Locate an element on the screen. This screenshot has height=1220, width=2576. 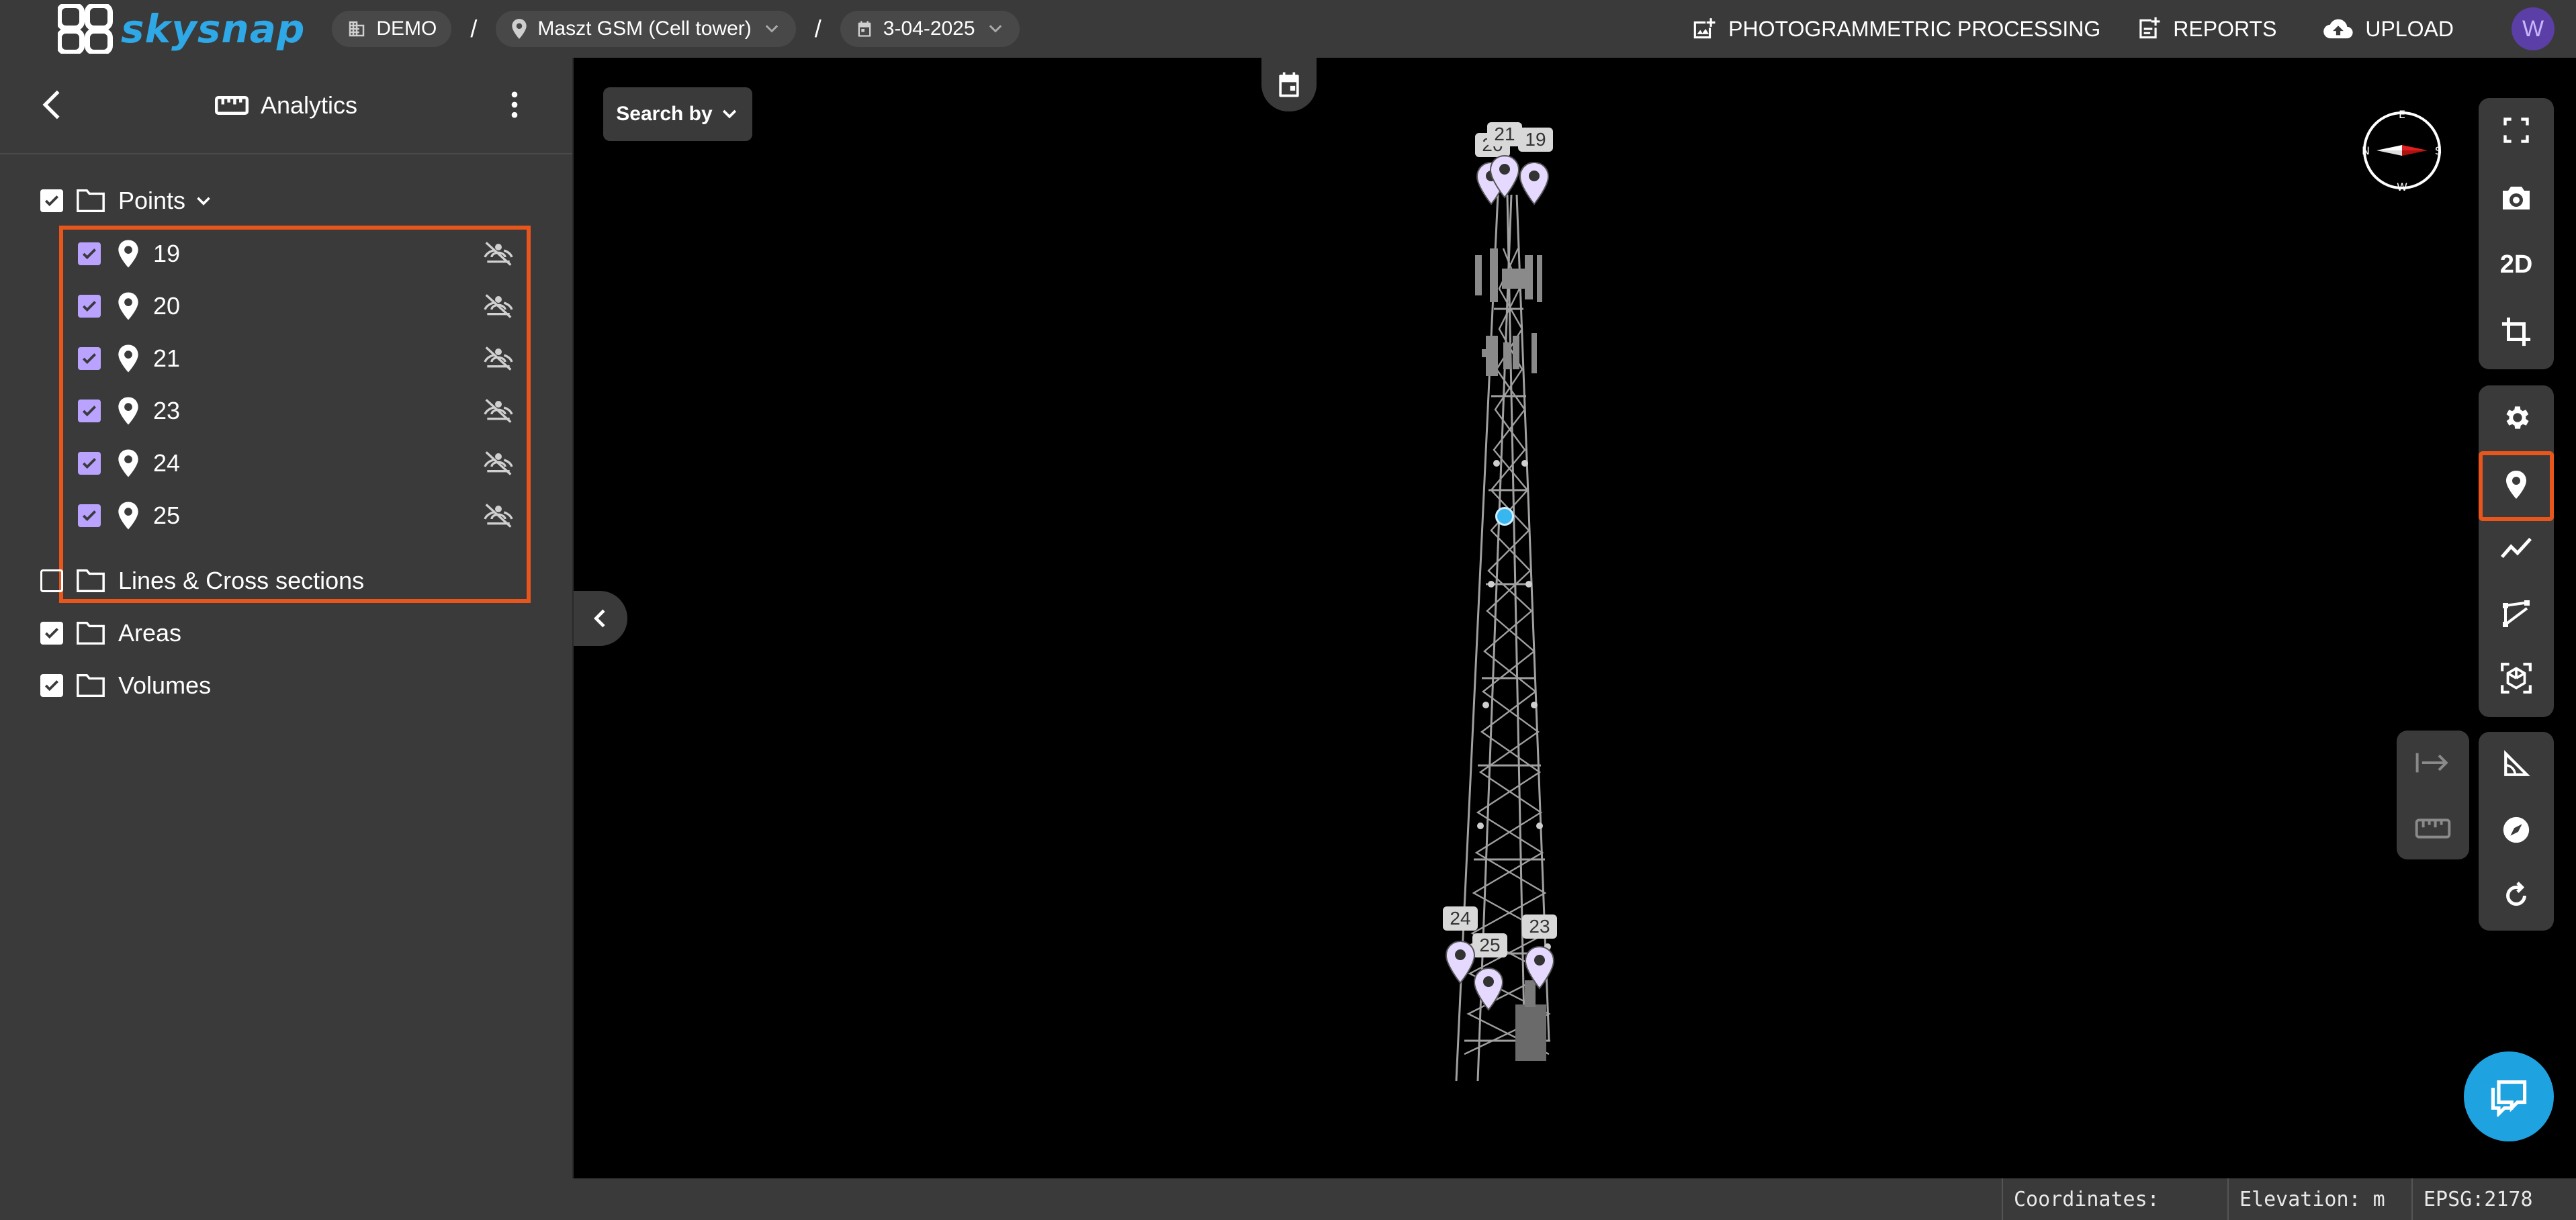
cross-section-button is located at coordinates (2517, 613).